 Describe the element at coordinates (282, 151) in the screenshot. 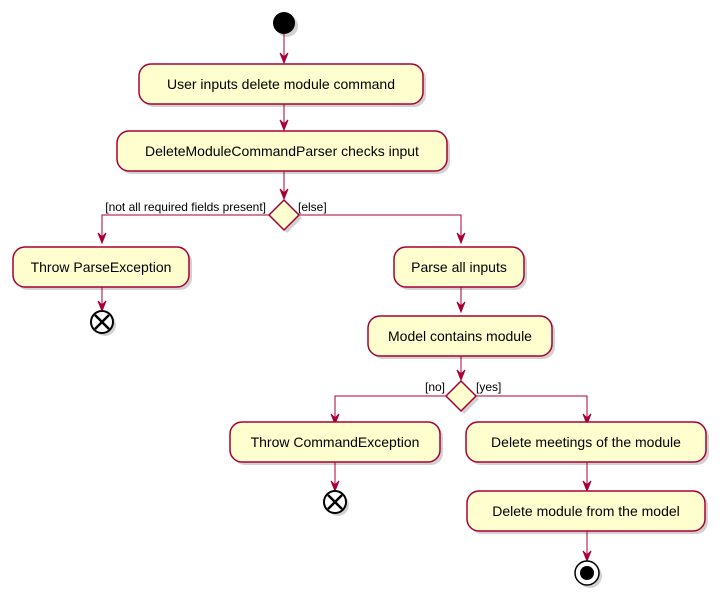

I see `activity-parser-check-label: DeleteModuleCommandParser checks input` at that location.